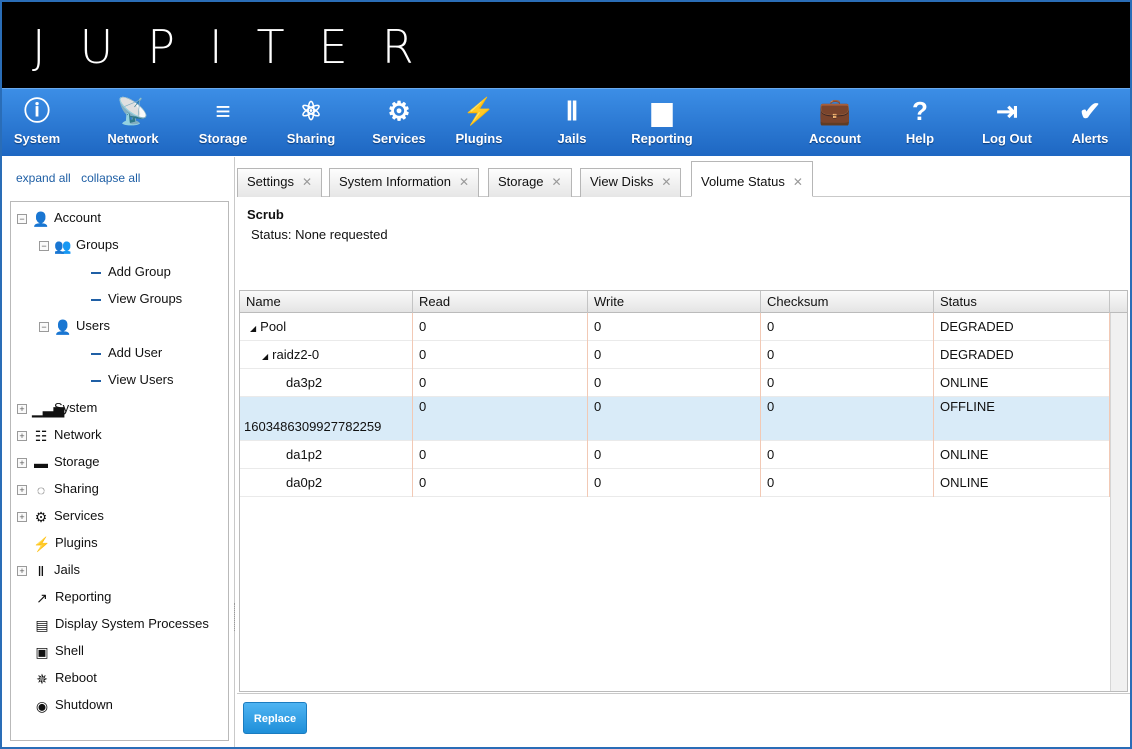  I want to click on tree-item-groups: − 👥 Groups, so click(79, 245).